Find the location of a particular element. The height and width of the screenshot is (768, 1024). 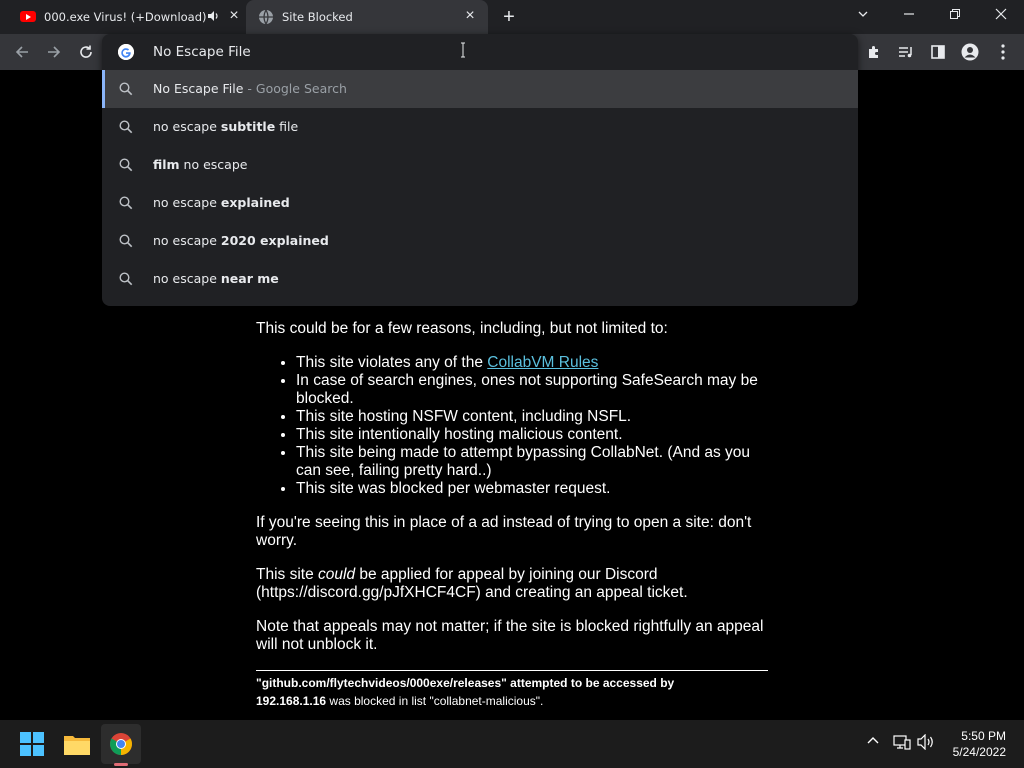

collabvm-rules-link: CollabVM Rules is located at coordinates (542, 362).